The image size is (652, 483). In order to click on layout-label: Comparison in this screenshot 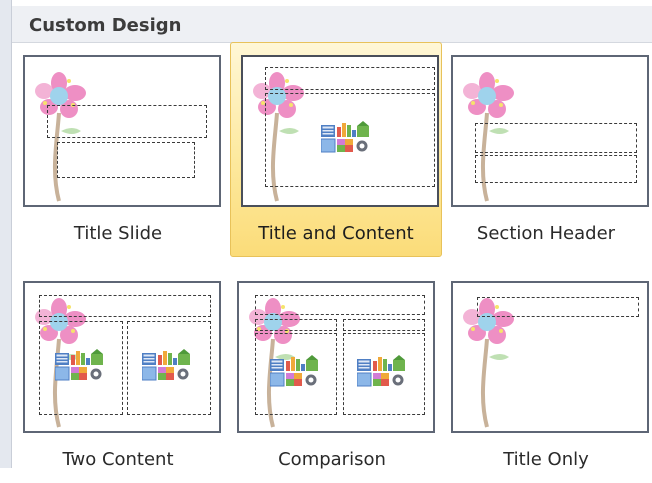, I will do `click(332, 459)`.